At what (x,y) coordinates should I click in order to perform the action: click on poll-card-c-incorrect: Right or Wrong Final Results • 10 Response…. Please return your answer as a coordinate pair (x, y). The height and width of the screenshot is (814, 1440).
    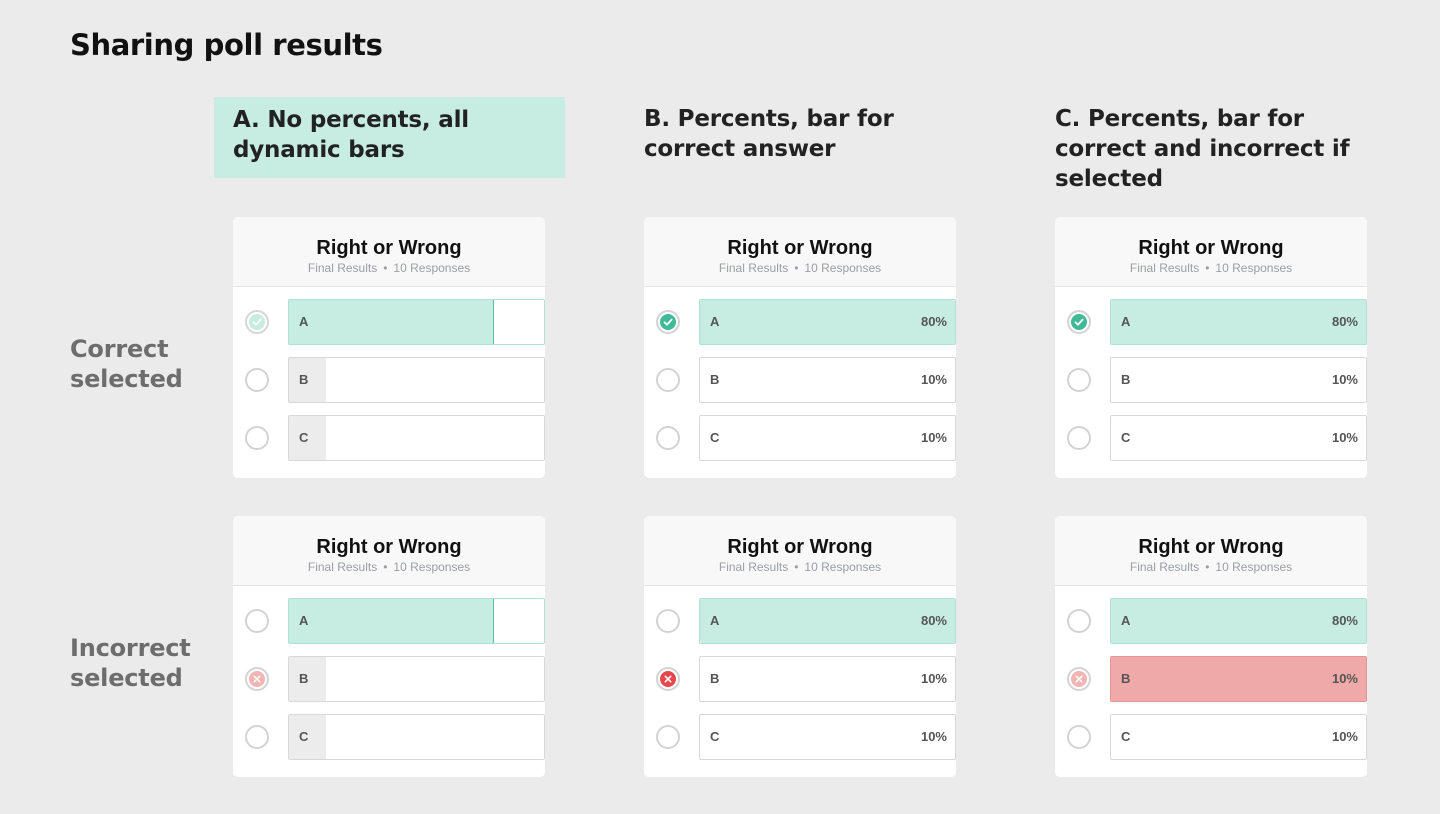
    Looking at the image, I should click on (1211, 646).